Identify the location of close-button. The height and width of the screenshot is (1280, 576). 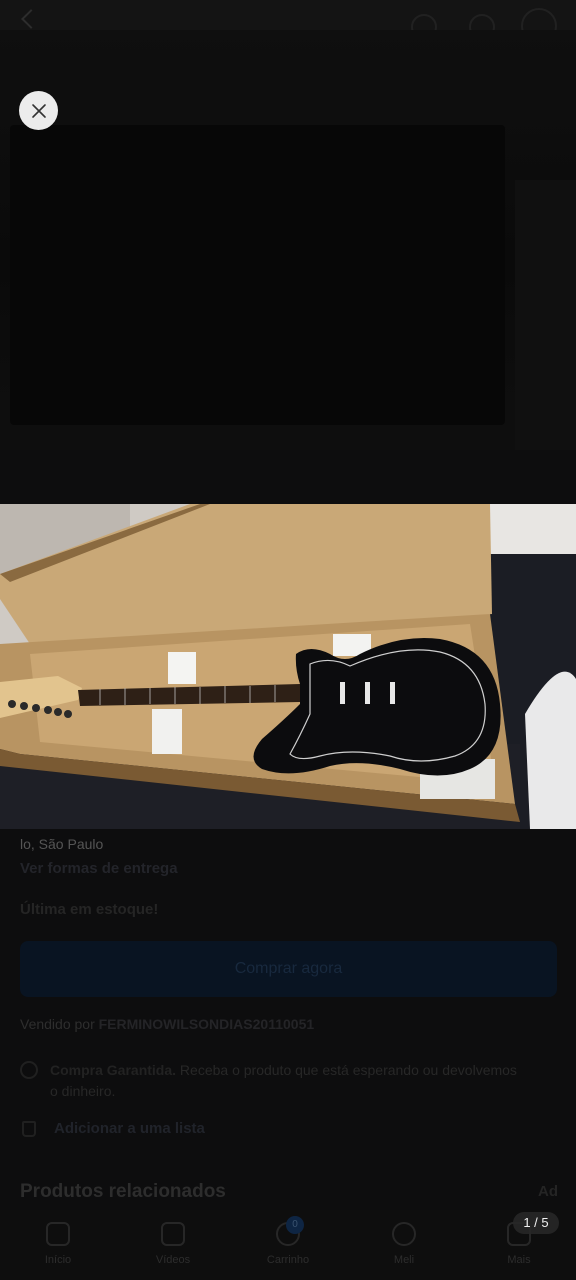
(38, 110).